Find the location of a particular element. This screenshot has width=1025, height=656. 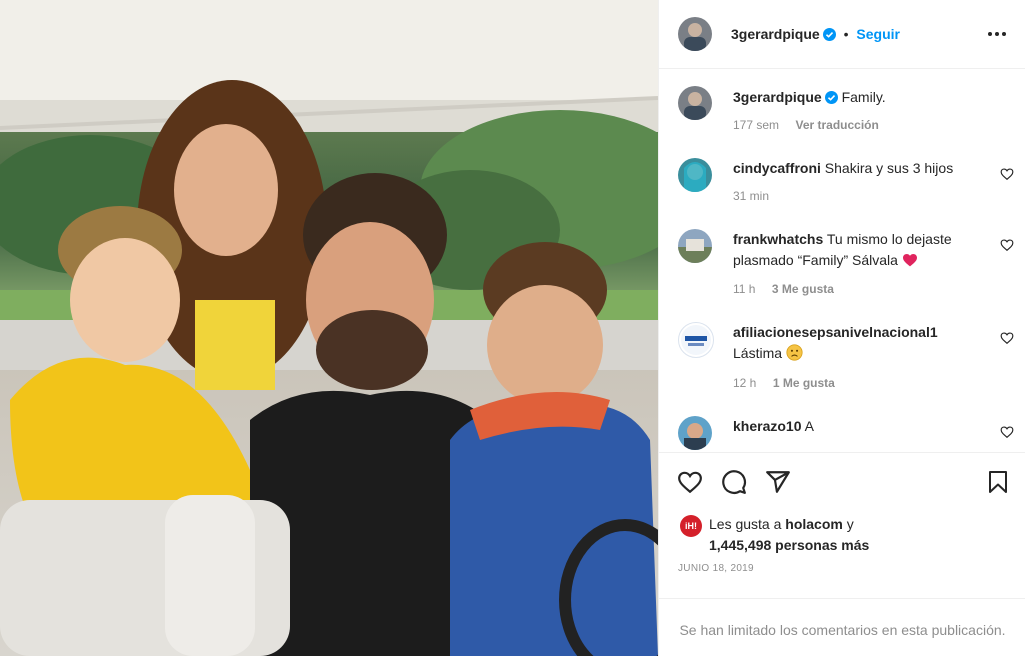

comment-text: Shakira y sus 3 hijos is located at coordinates (889, 168).